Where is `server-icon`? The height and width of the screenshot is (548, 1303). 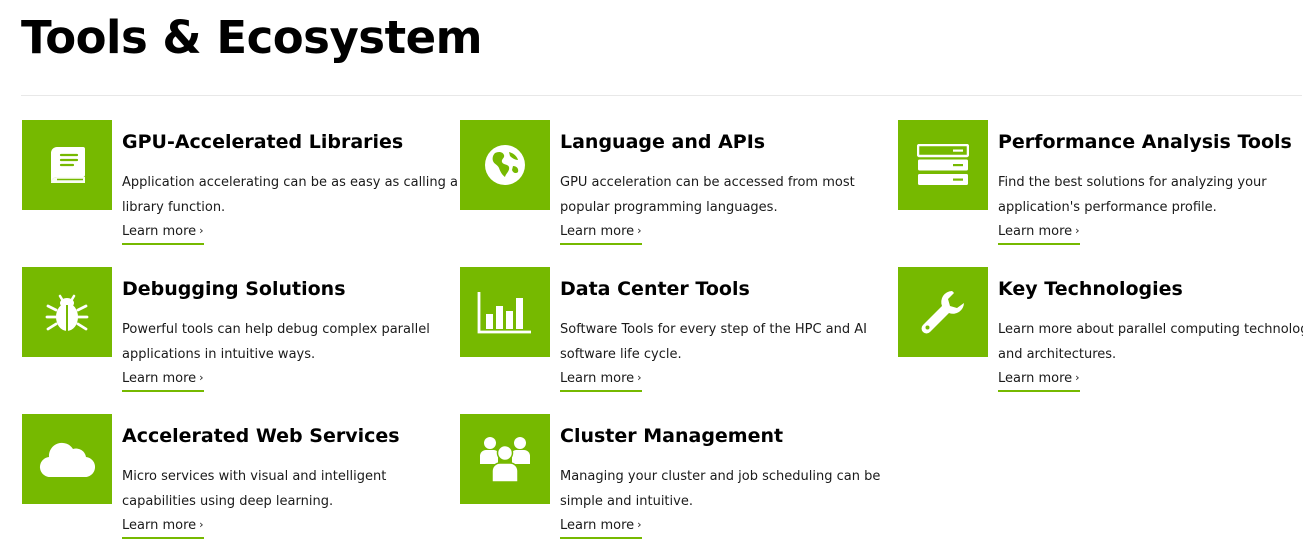 server-icon is located at coordinates (943, 164).